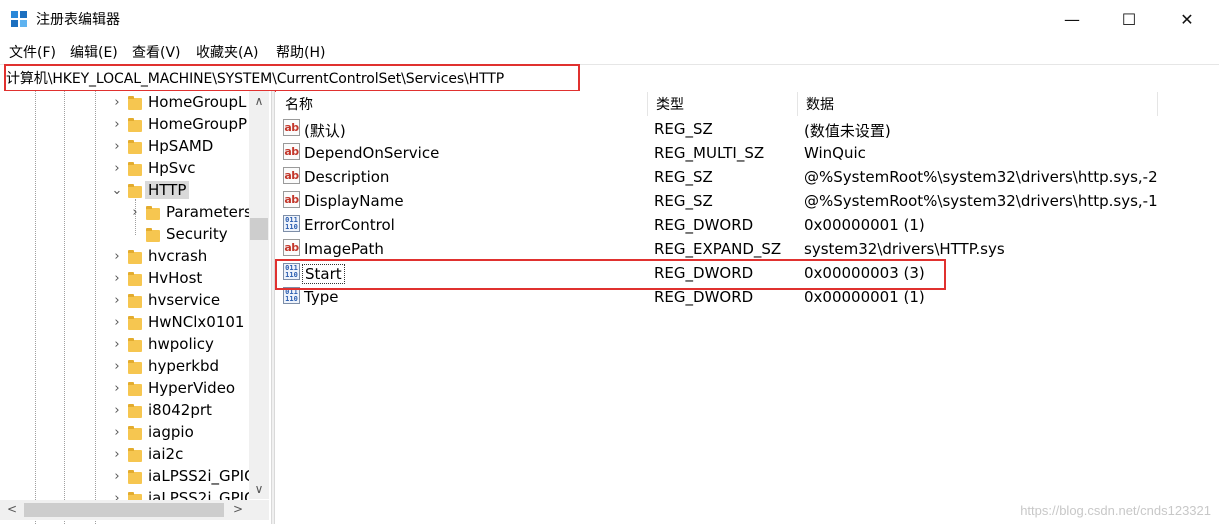  What do you see at coordinates (259, 295) in the screenshot?
I see `tree-vertical-scrollbar` at bounding box center [259, 295].